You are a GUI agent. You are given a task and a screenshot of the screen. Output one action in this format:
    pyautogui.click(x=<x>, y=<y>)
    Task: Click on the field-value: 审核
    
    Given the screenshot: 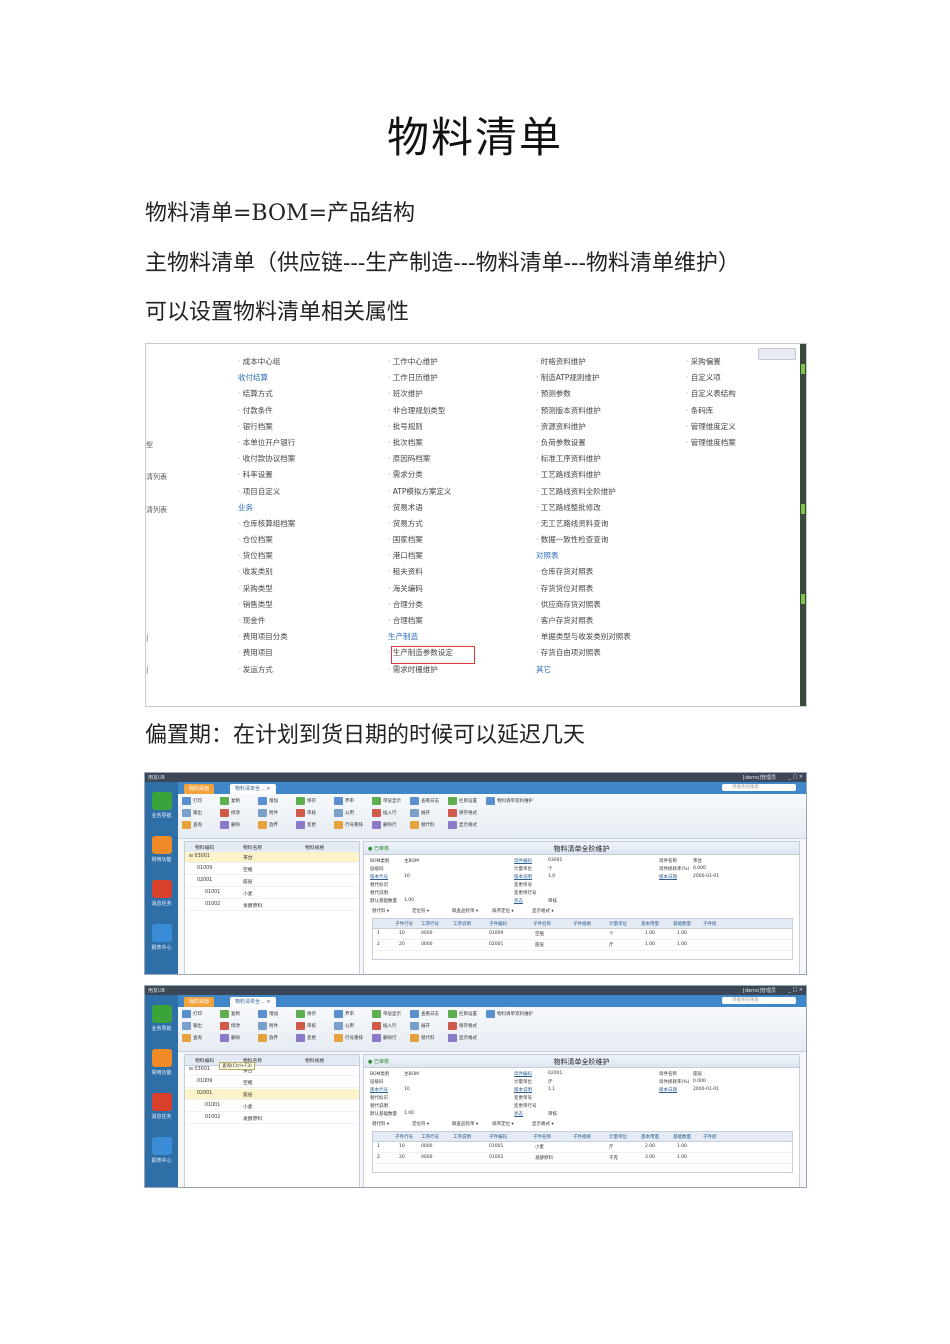 What is the action you would take?
    pyautogui.click(x=552, y=901)
    